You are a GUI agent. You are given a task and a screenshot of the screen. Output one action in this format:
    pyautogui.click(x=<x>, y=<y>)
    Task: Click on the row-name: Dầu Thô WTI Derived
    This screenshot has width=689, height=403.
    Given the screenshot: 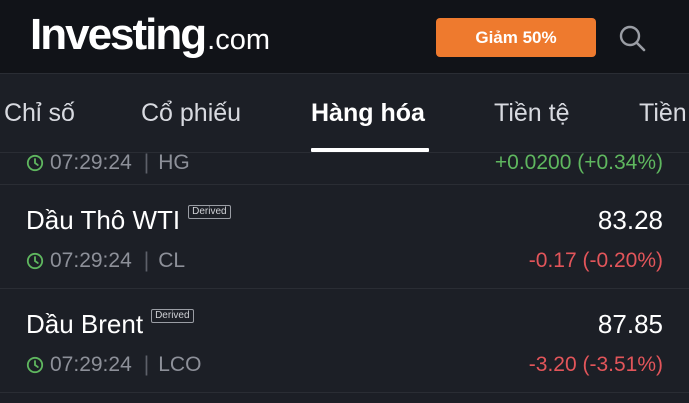 What is the action you would take?
    pyautogui.click(x=128, y=220)
    